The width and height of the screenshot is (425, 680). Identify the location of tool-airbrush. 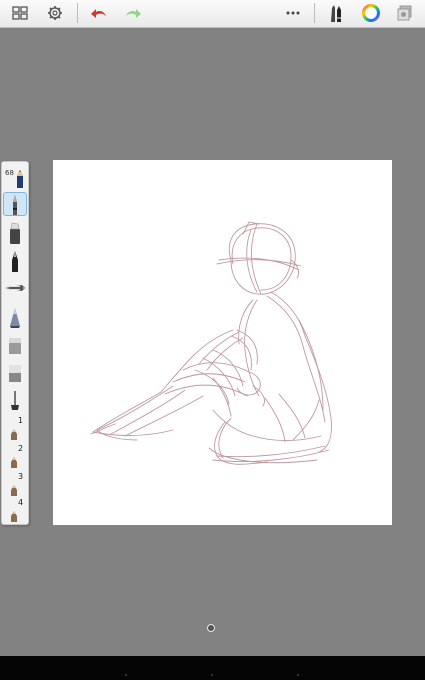
(15, 289).